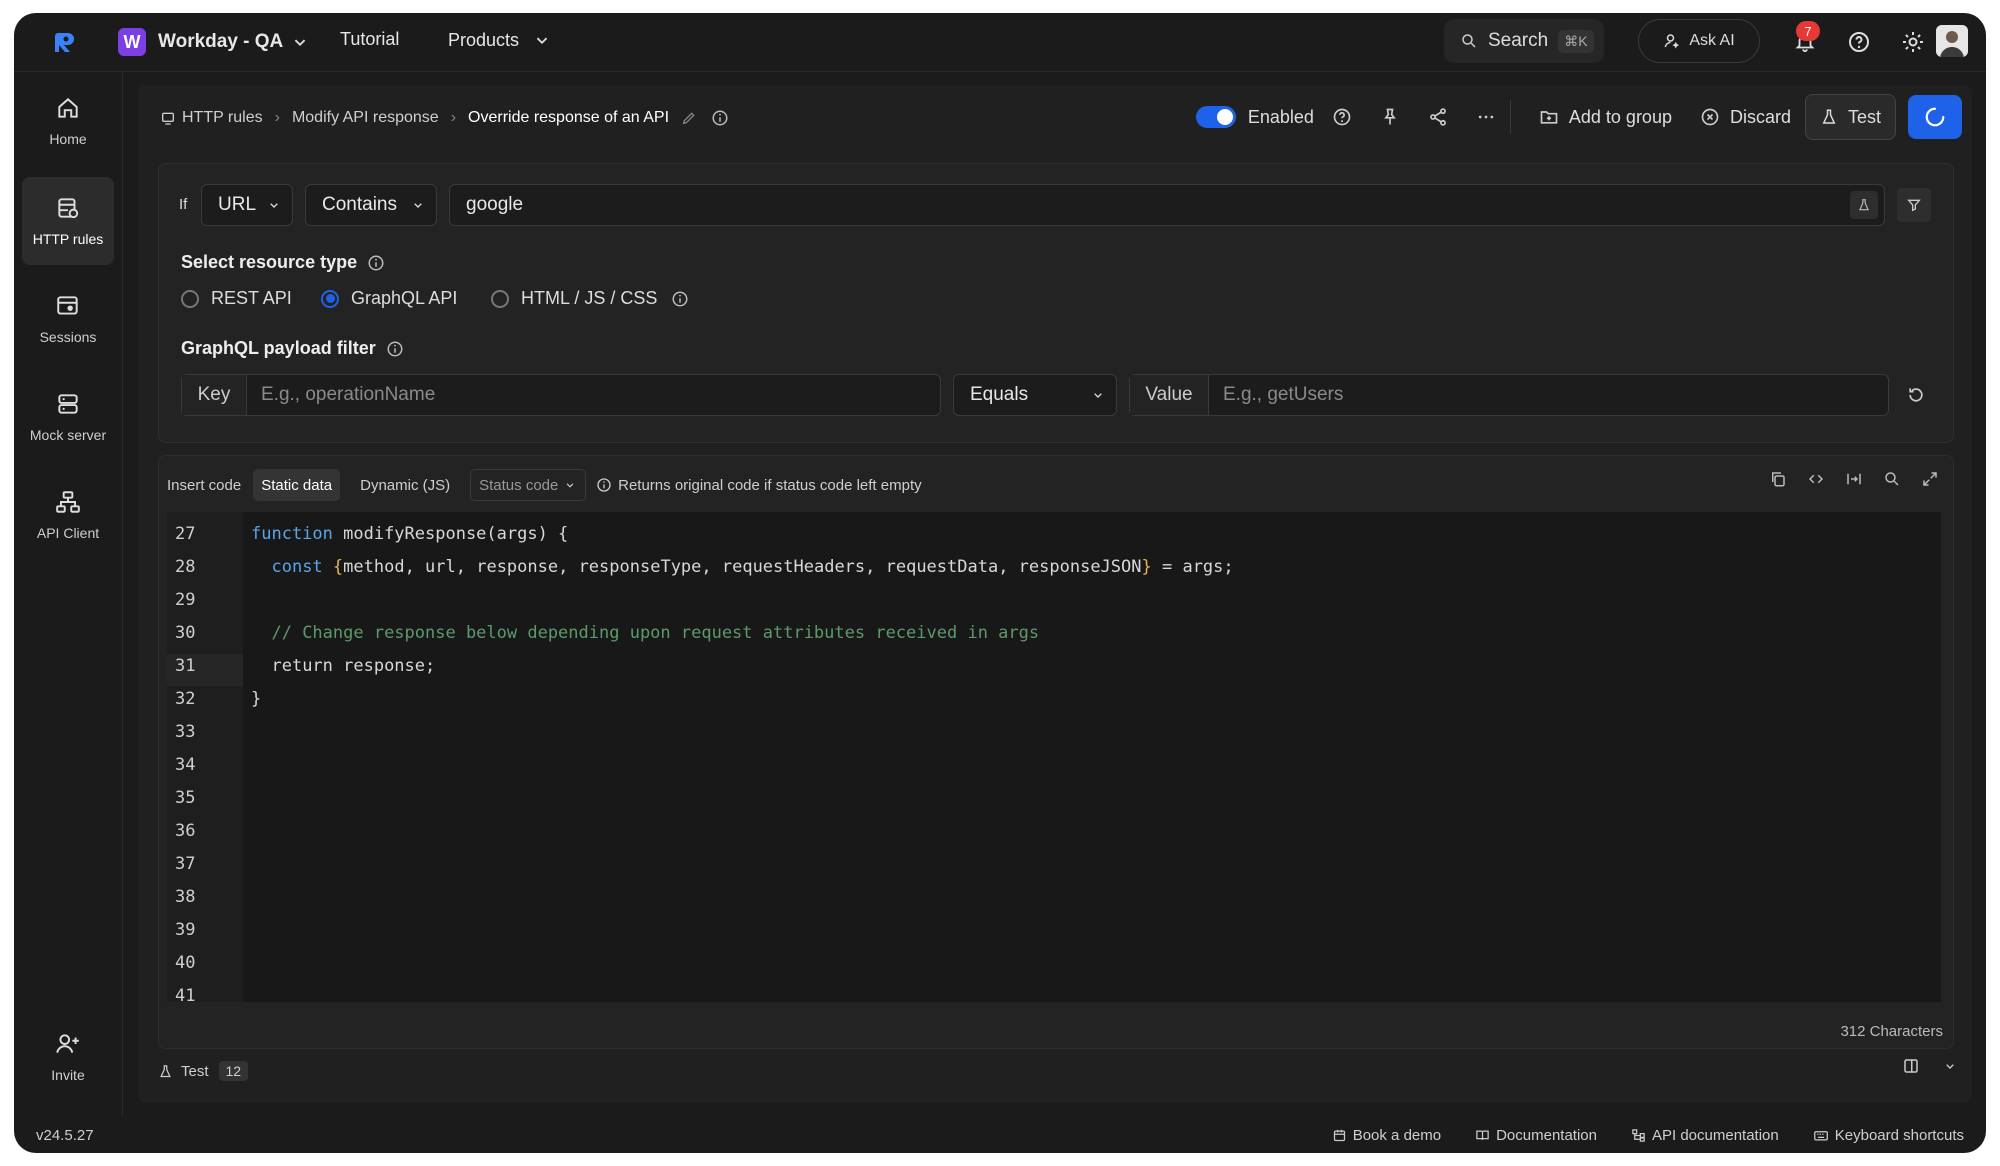  What do you see at coordinates (519, 485) in the screenshot?
I see `status-code-placeholder: Status code` at bounding box center [519, 485].